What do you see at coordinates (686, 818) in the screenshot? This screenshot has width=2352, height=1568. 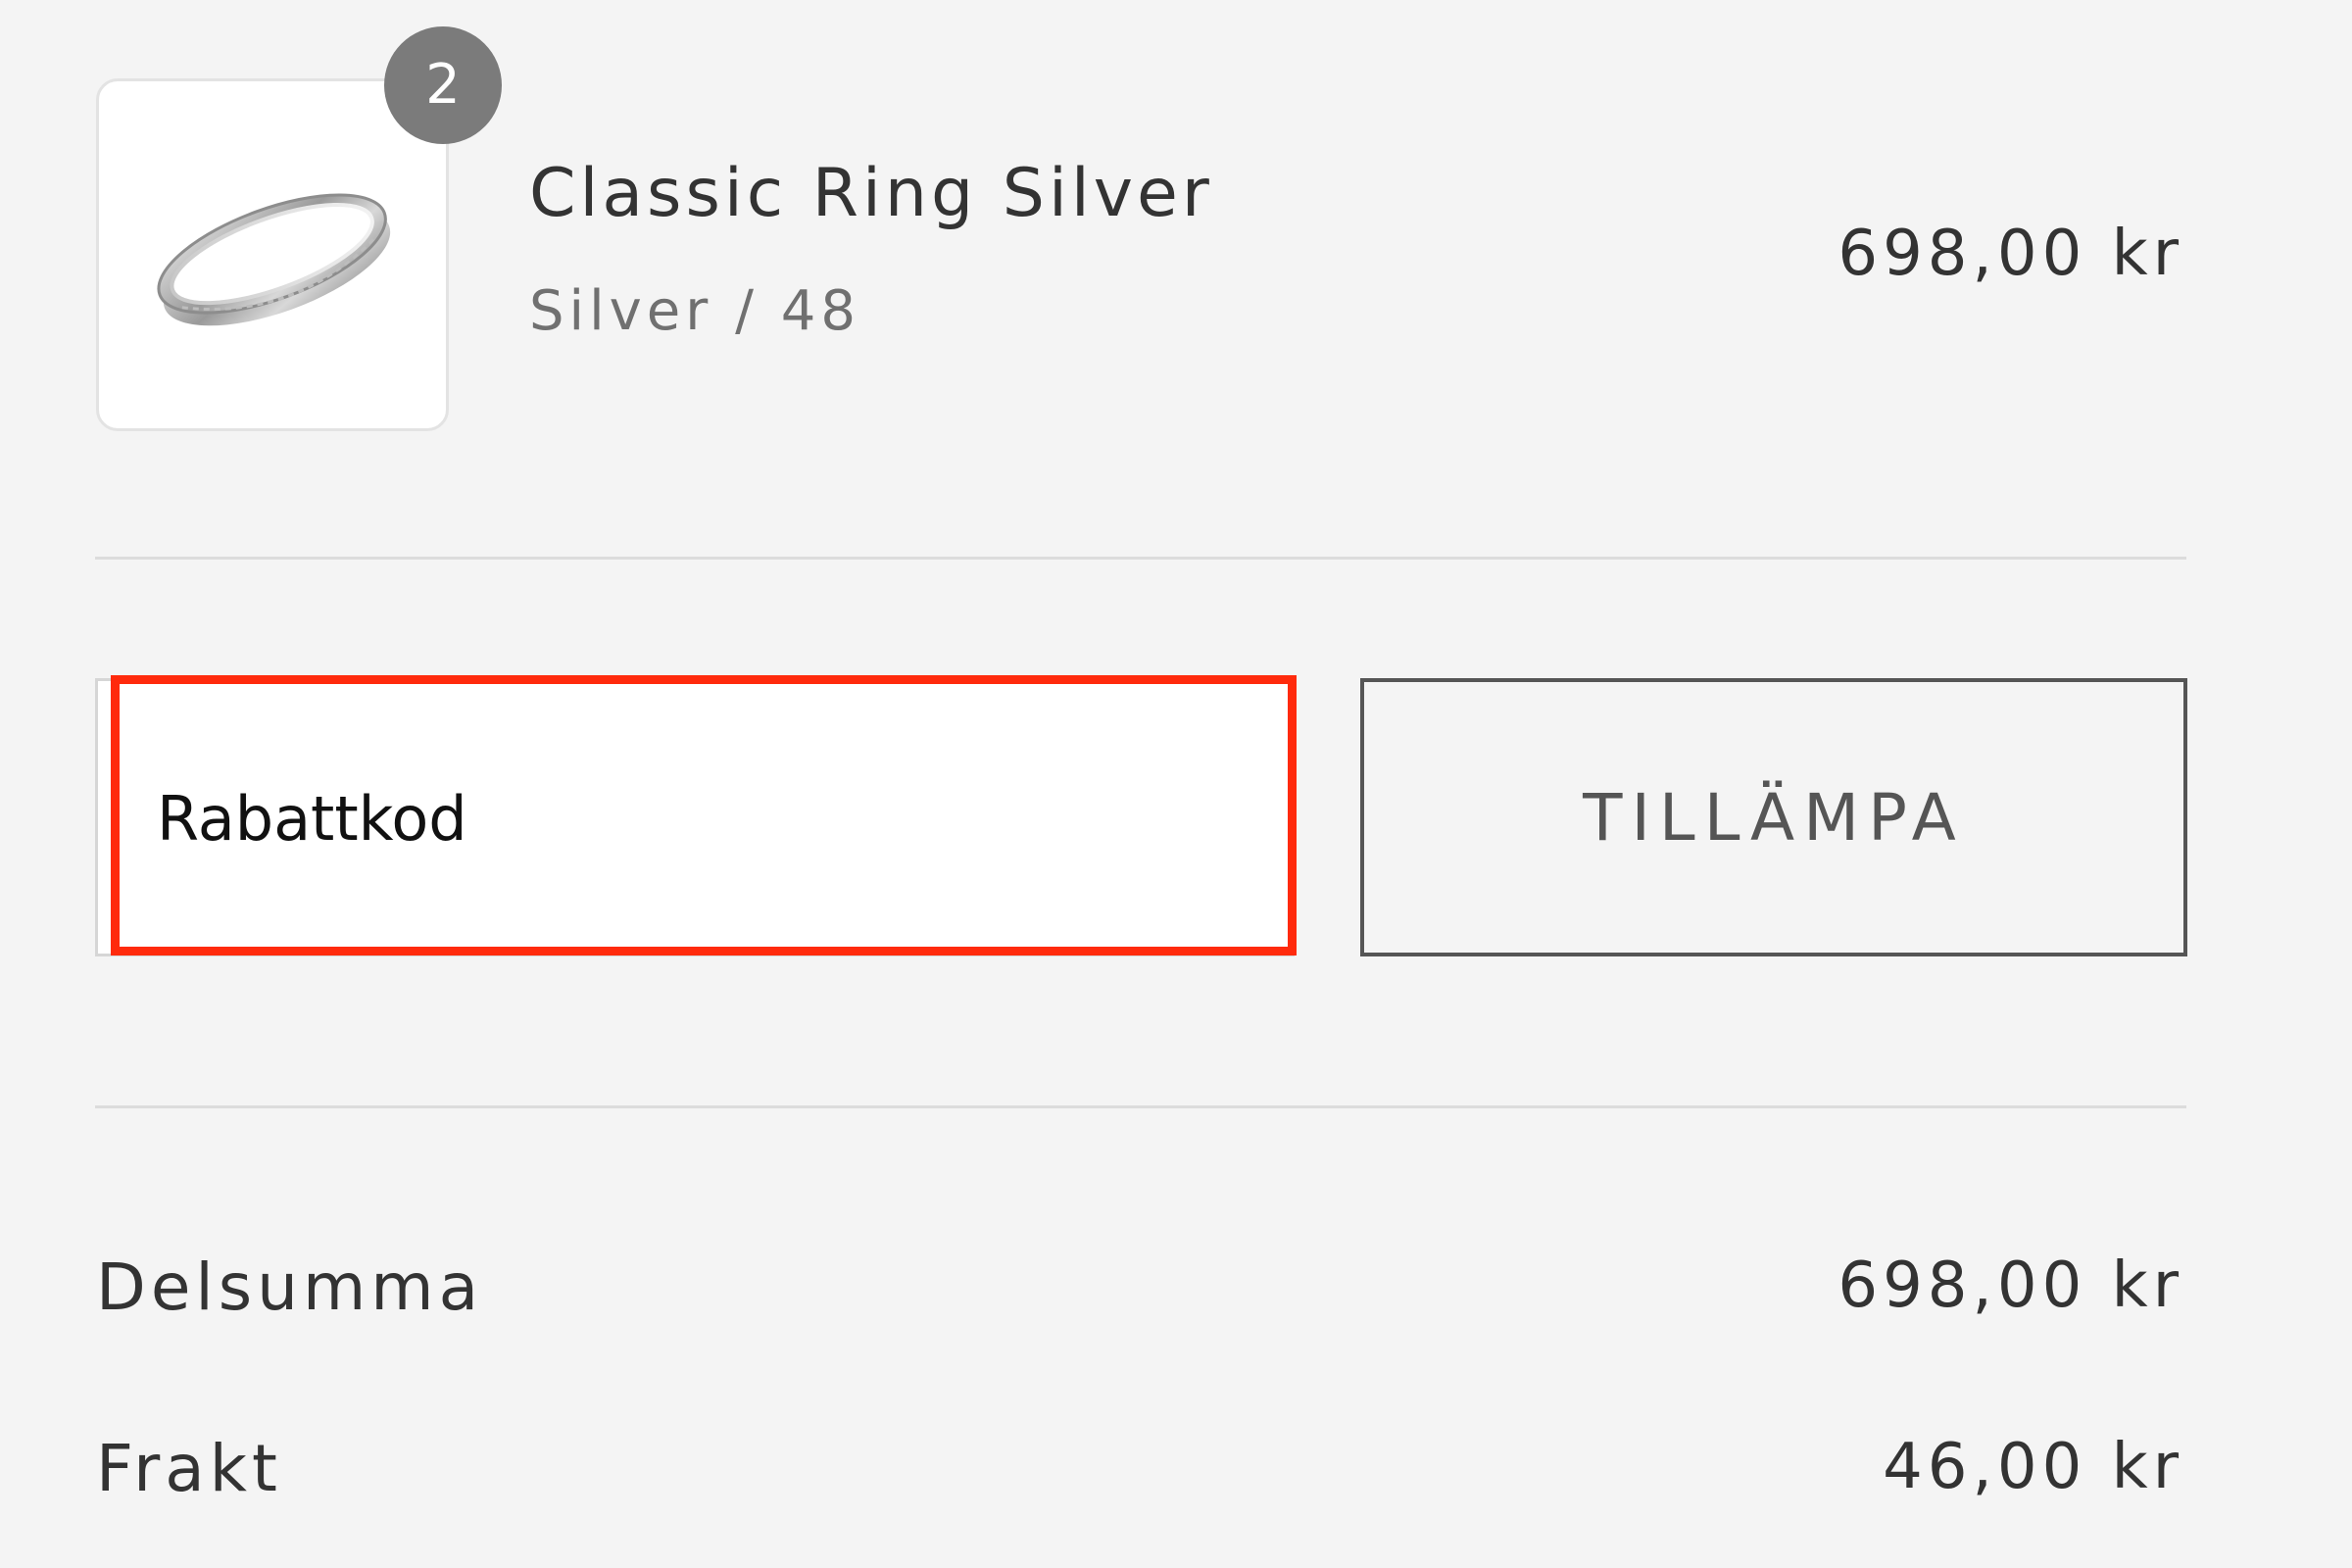 I see `discount-code-input` at bounding box center [686, 818].